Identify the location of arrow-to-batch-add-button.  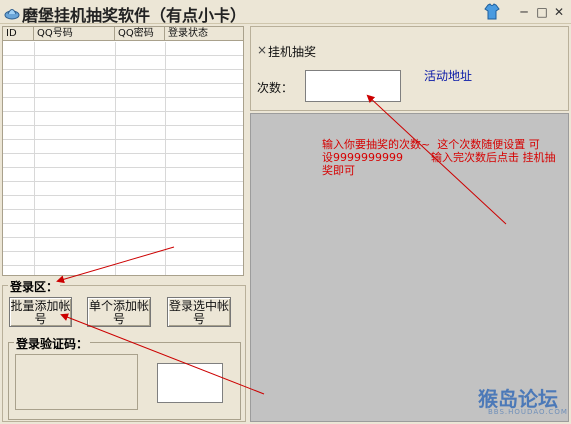
(162, 354).